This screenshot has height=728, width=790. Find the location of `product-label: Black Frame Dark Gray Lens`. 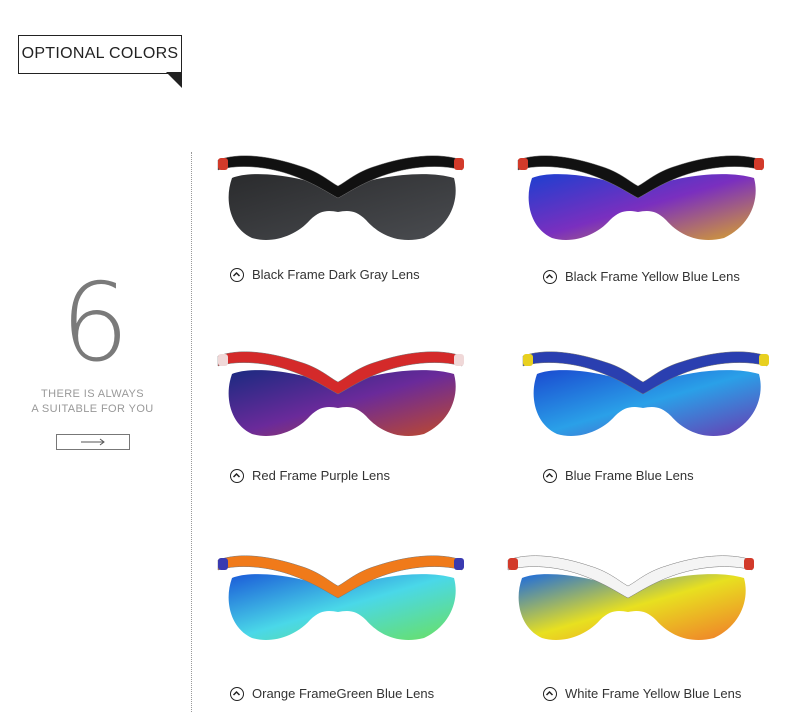

product-label: Black Frame Dark Gray Lens is located at coordinates (336, 274).